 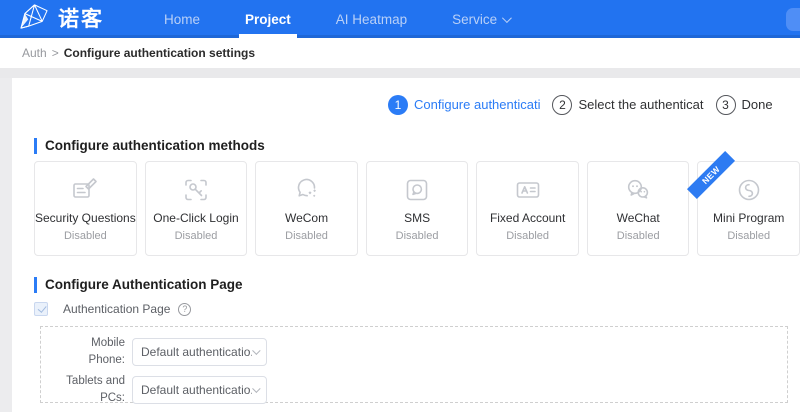 I want to click on method-card-one-click-login: One-Click Login Disabled, so click(x=196, y=208).